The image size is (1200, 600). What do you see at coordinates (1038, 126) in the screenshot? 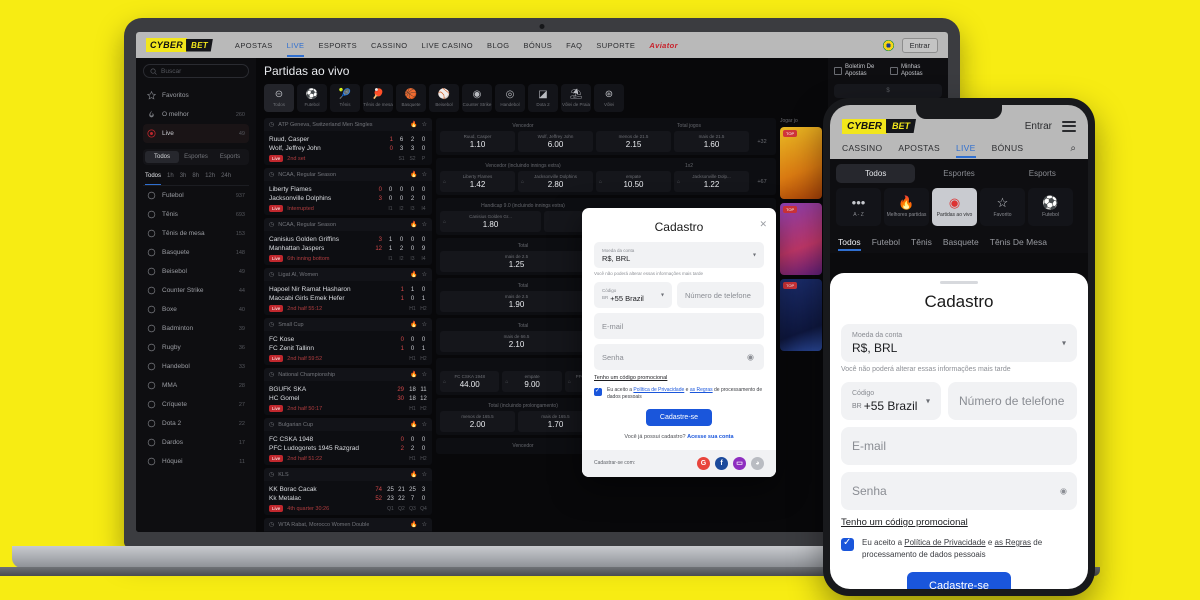
I see `phone-login-button: Entrar` at bounding box center [1038, 126].